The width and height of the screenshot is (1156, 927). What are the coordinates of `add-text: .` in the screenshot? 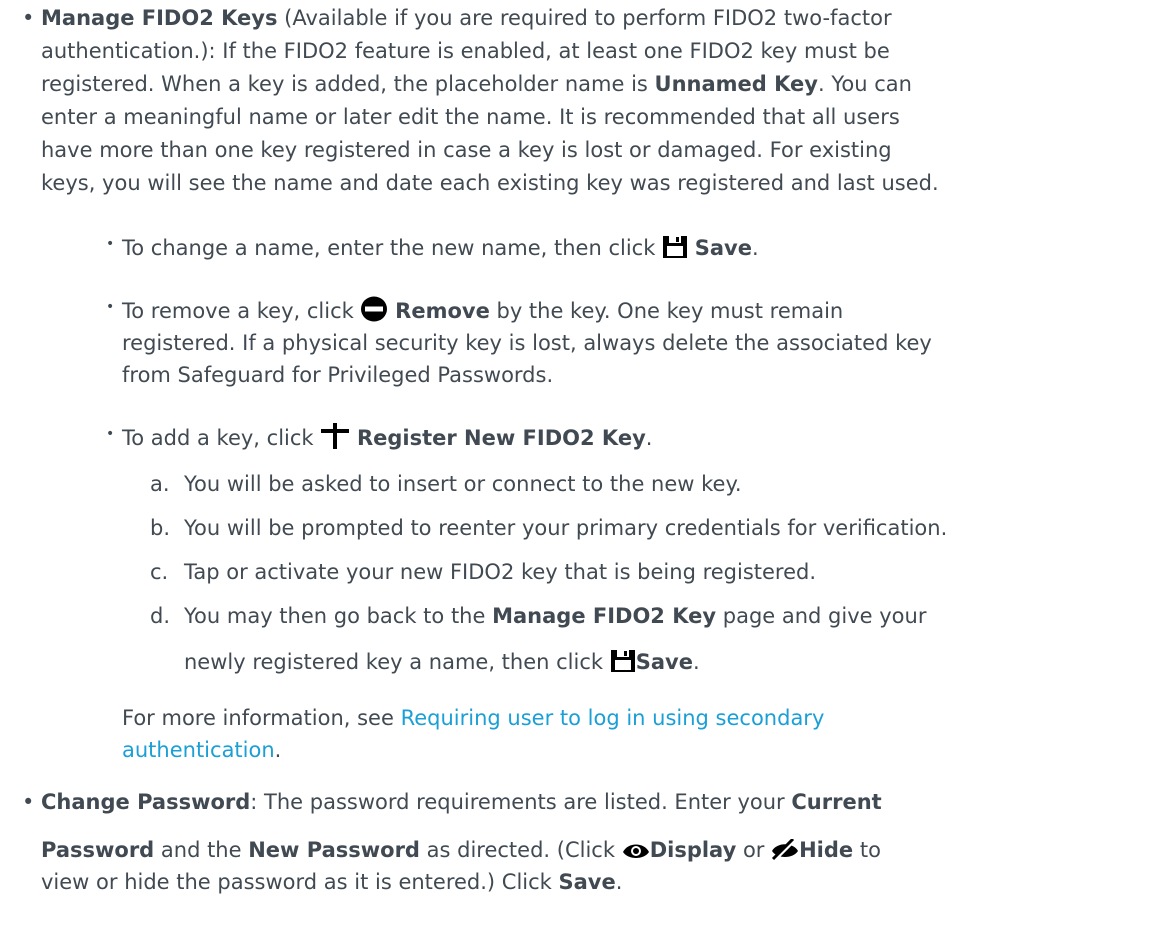 It's located at (649, 438).